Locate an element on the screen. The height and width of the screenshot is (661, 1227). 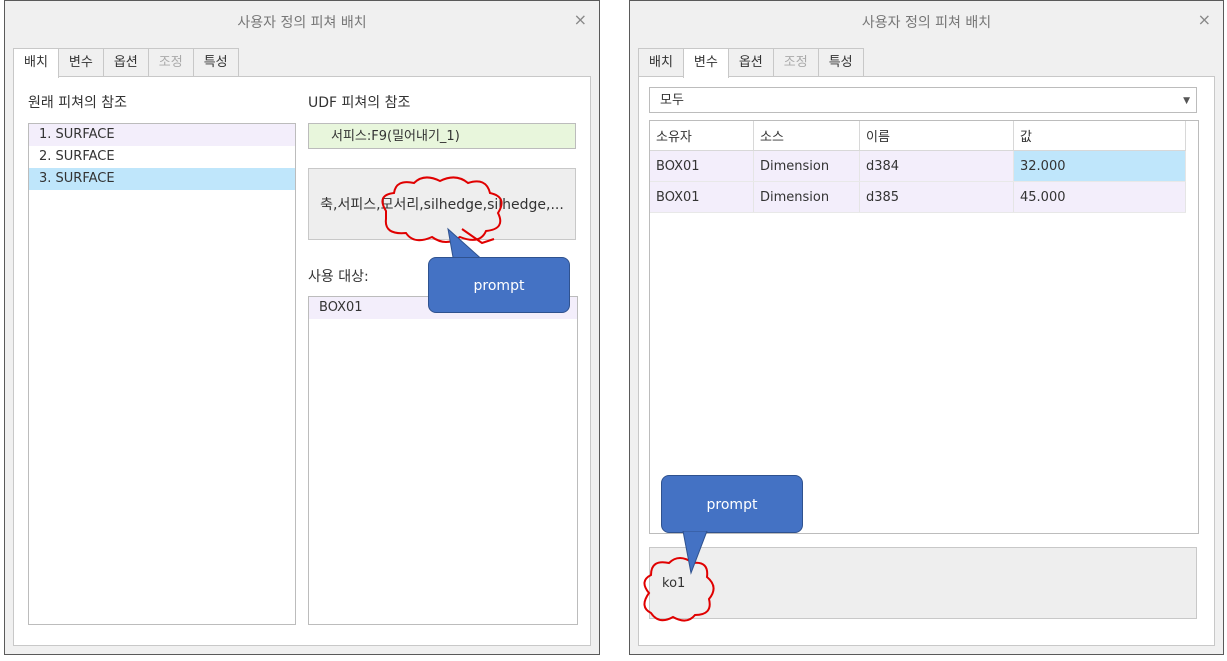
table-row: BOX01 Dimension d385 45.000 is located at coordinates (918, 197).